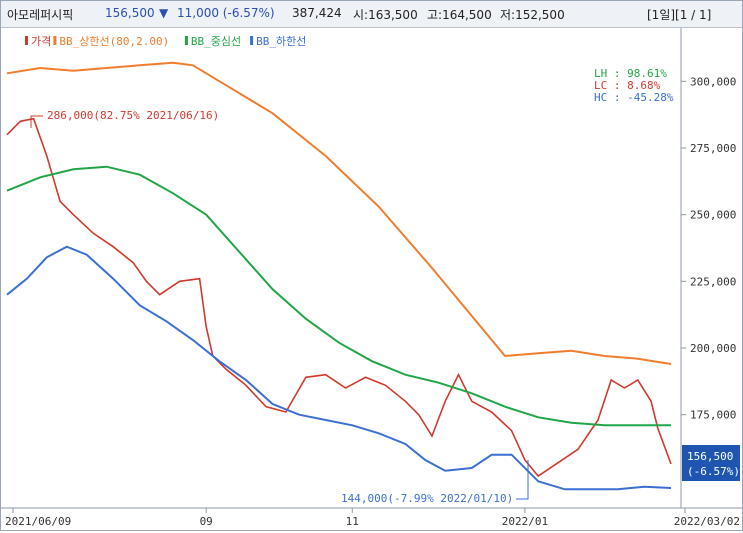 This screenshot has width=743, height=533. Describe the element at coordinates (216, 41) in the screenshot. I see `legend-label: BB_중심선` at that location.